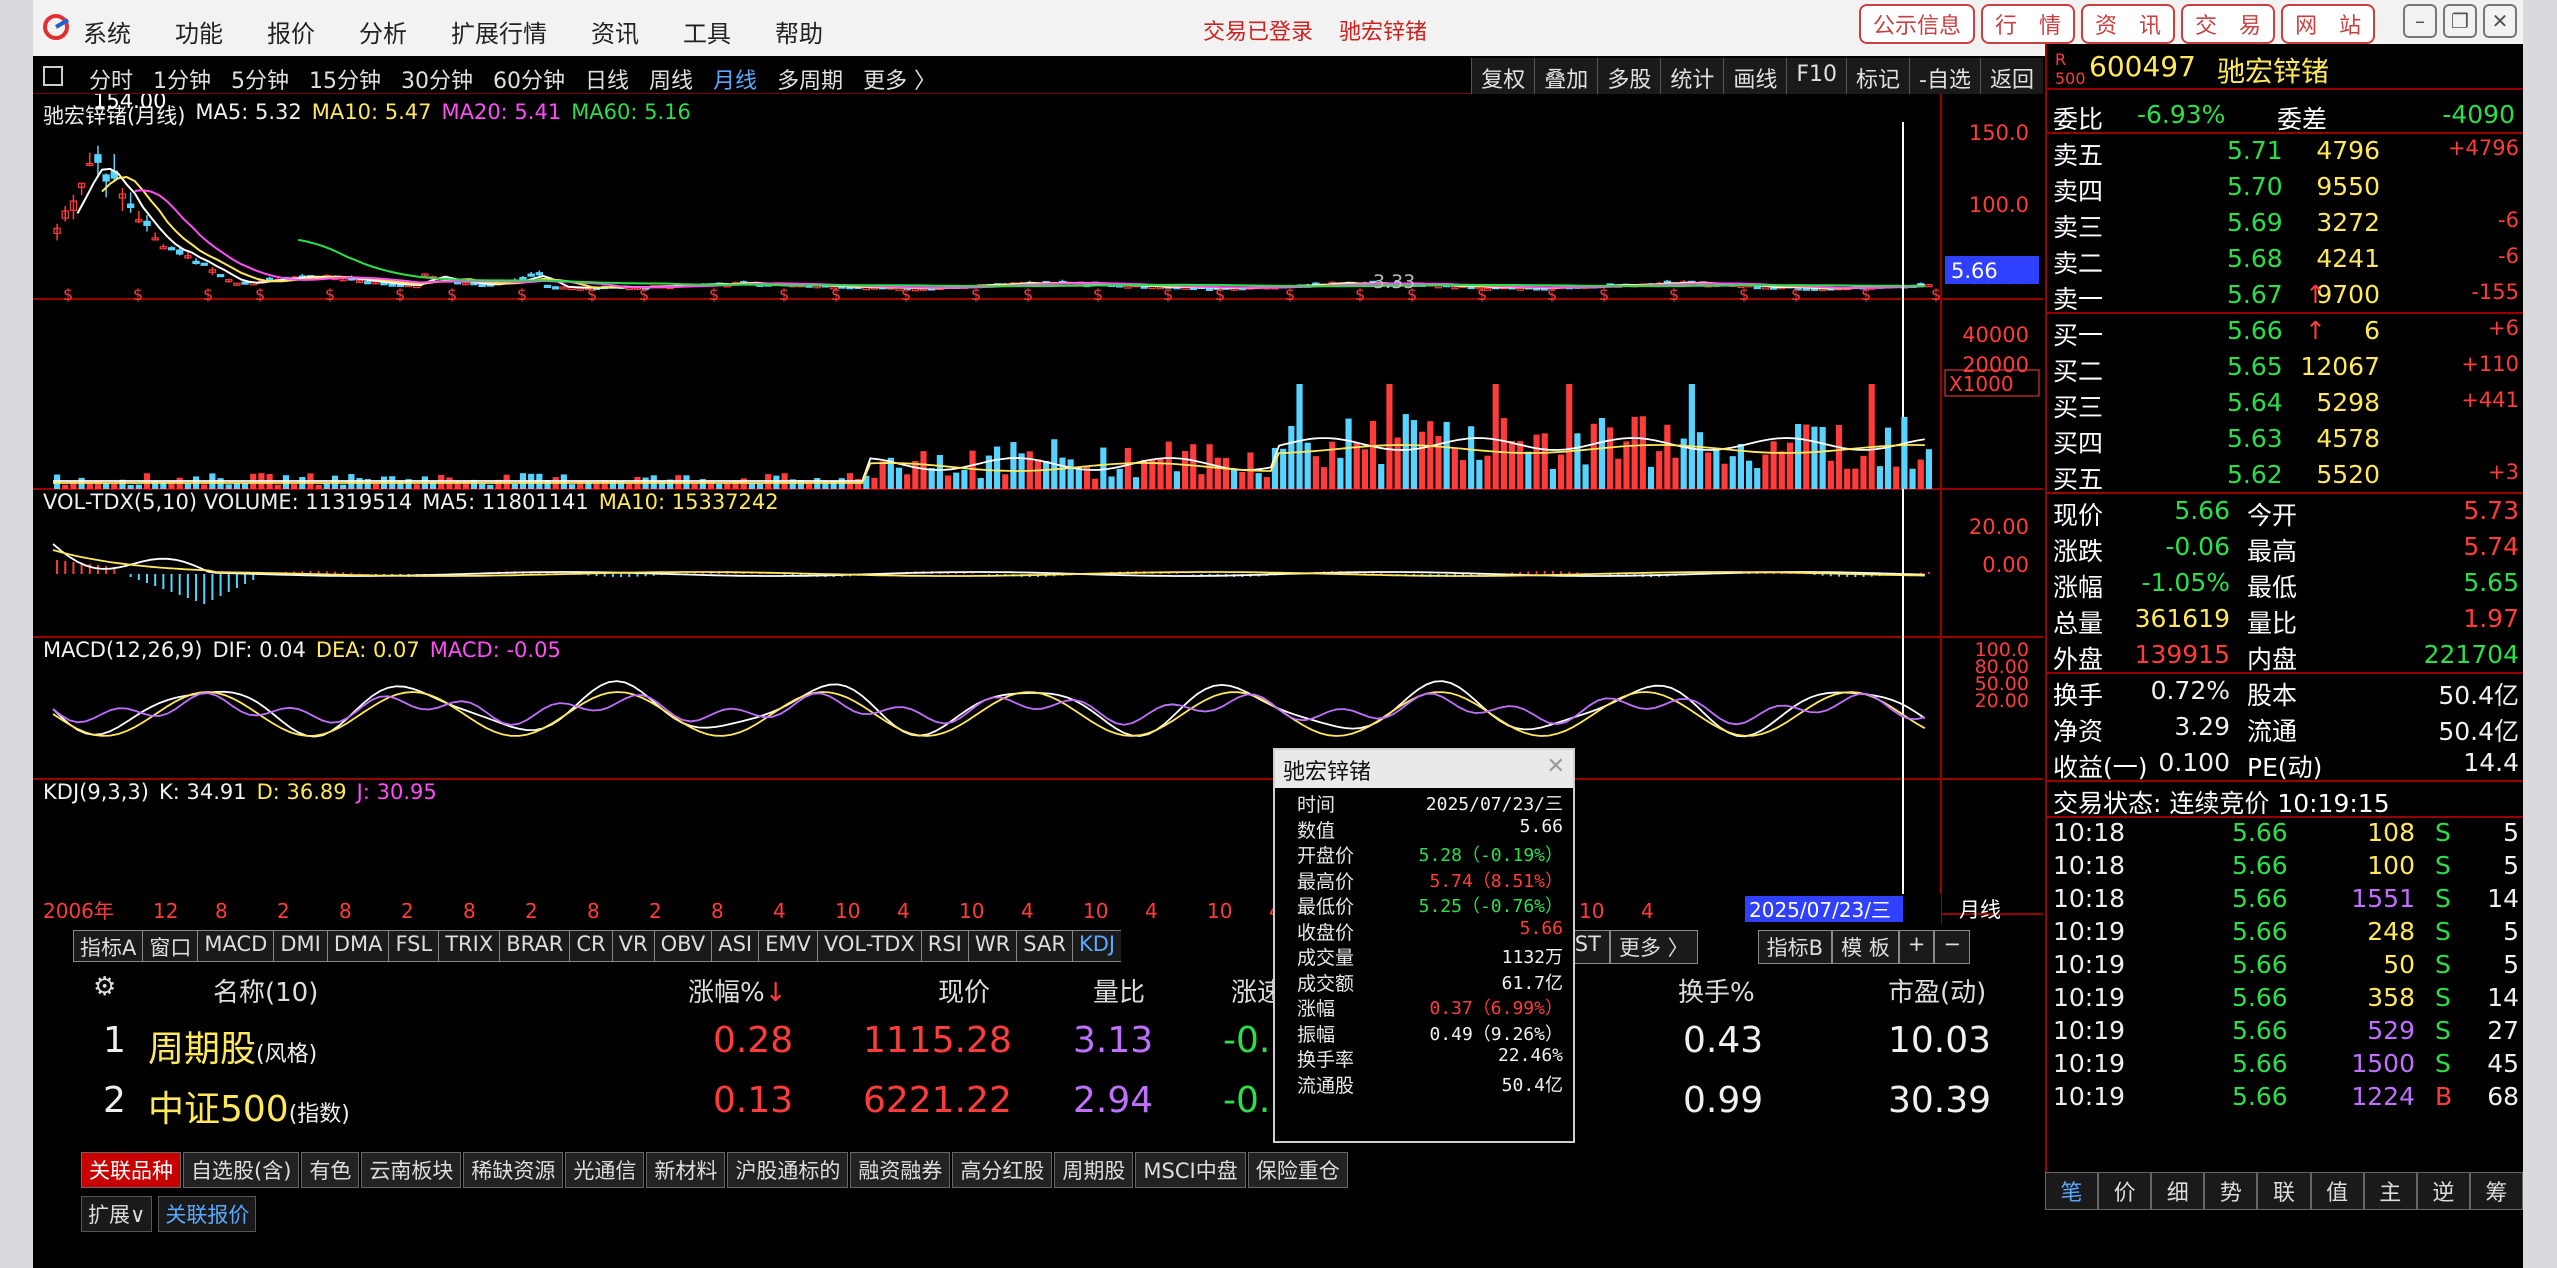  What do you see at coordinates (899, 79) in the screenshot?
I see `period-tab: 更多 〉` at bounding box center [899, 79].